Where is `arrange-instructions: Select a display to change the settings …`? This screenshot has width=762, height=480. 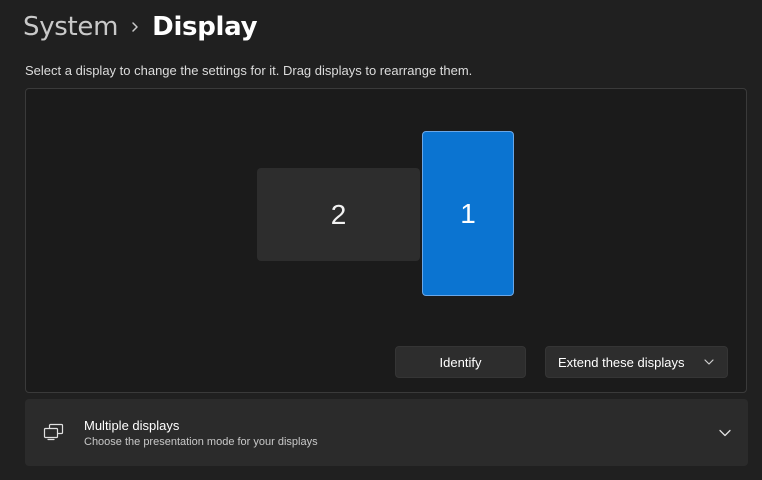 arrange-instructions: Select a display to change the settings … is located at coordinates (249, 70).